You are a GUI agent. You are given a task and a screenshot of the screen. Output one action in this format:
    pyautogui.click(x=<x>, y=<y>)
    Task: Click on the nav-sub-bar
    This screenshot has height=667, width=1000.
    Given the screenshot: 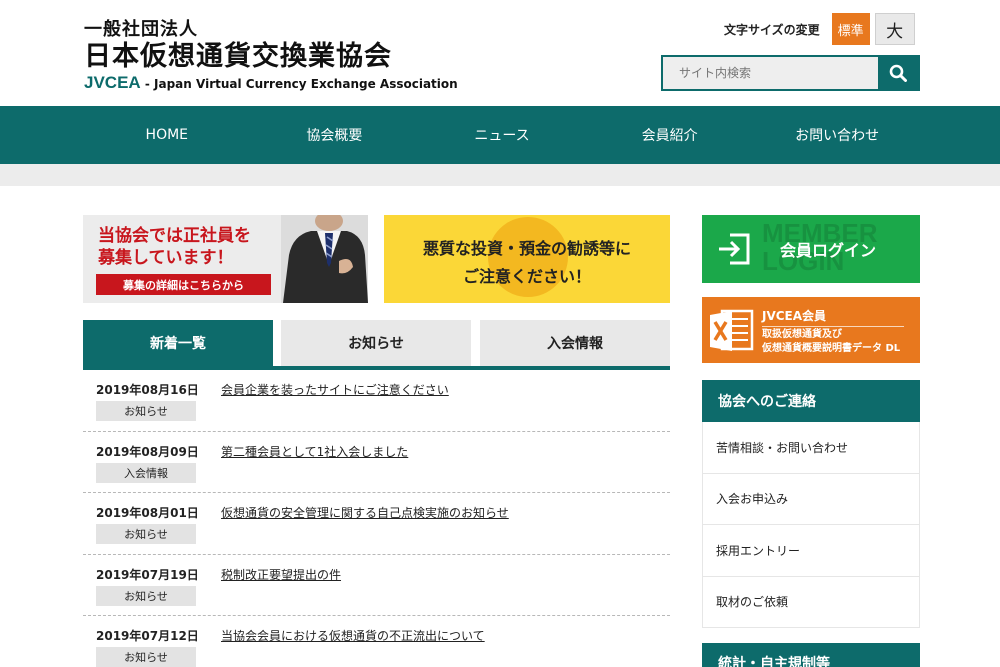 What is the action you would take?
    pyautogui.click(x=500, y=175)
    